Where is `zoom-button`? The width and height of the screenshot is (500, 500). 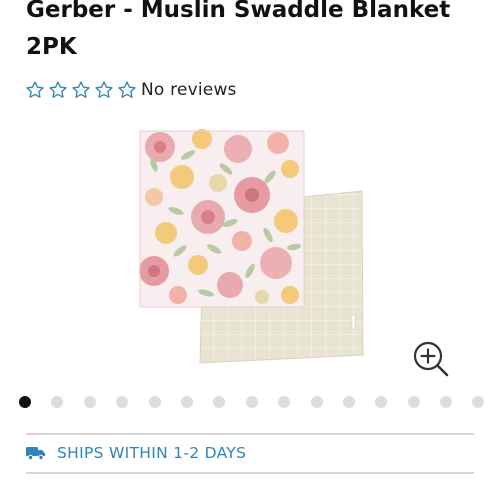
zoom-button is located at coordinates (431, 359).